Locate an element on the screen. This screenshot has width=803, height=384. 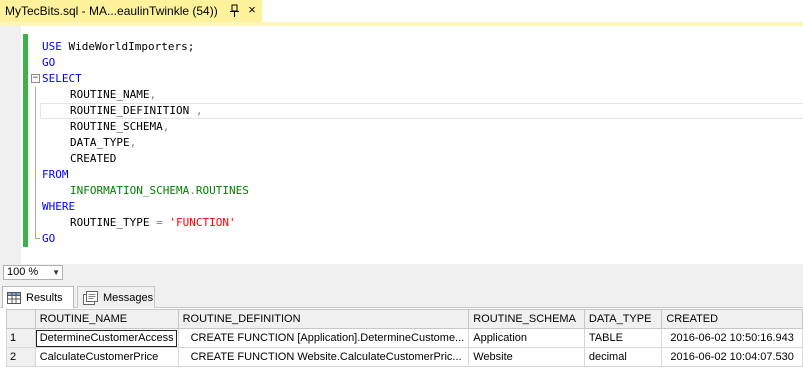
code-line: ROUTINE_TYPE = 'FUNCTION' is located at coordinates (145, 223).